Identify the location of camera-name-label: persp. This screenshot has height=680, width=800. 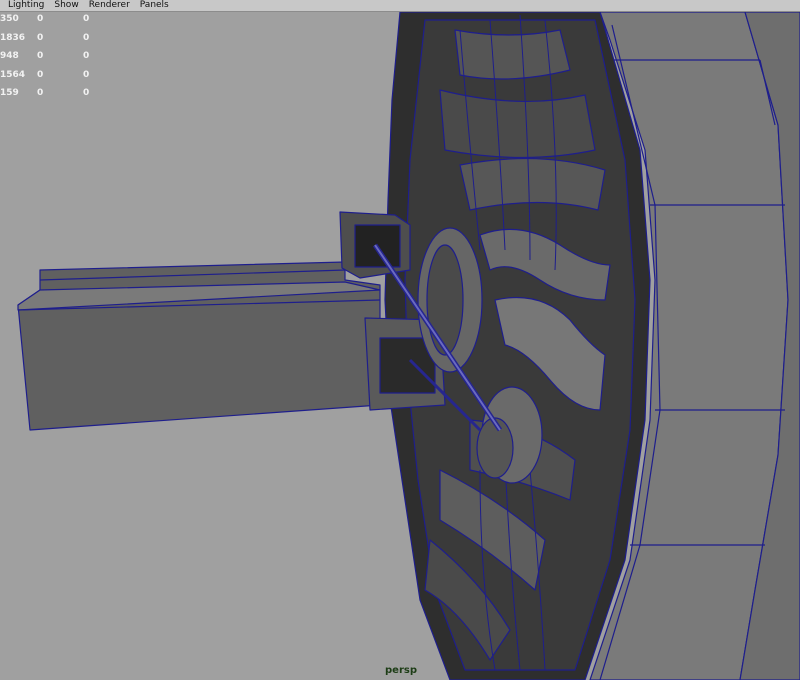
(401, 670).